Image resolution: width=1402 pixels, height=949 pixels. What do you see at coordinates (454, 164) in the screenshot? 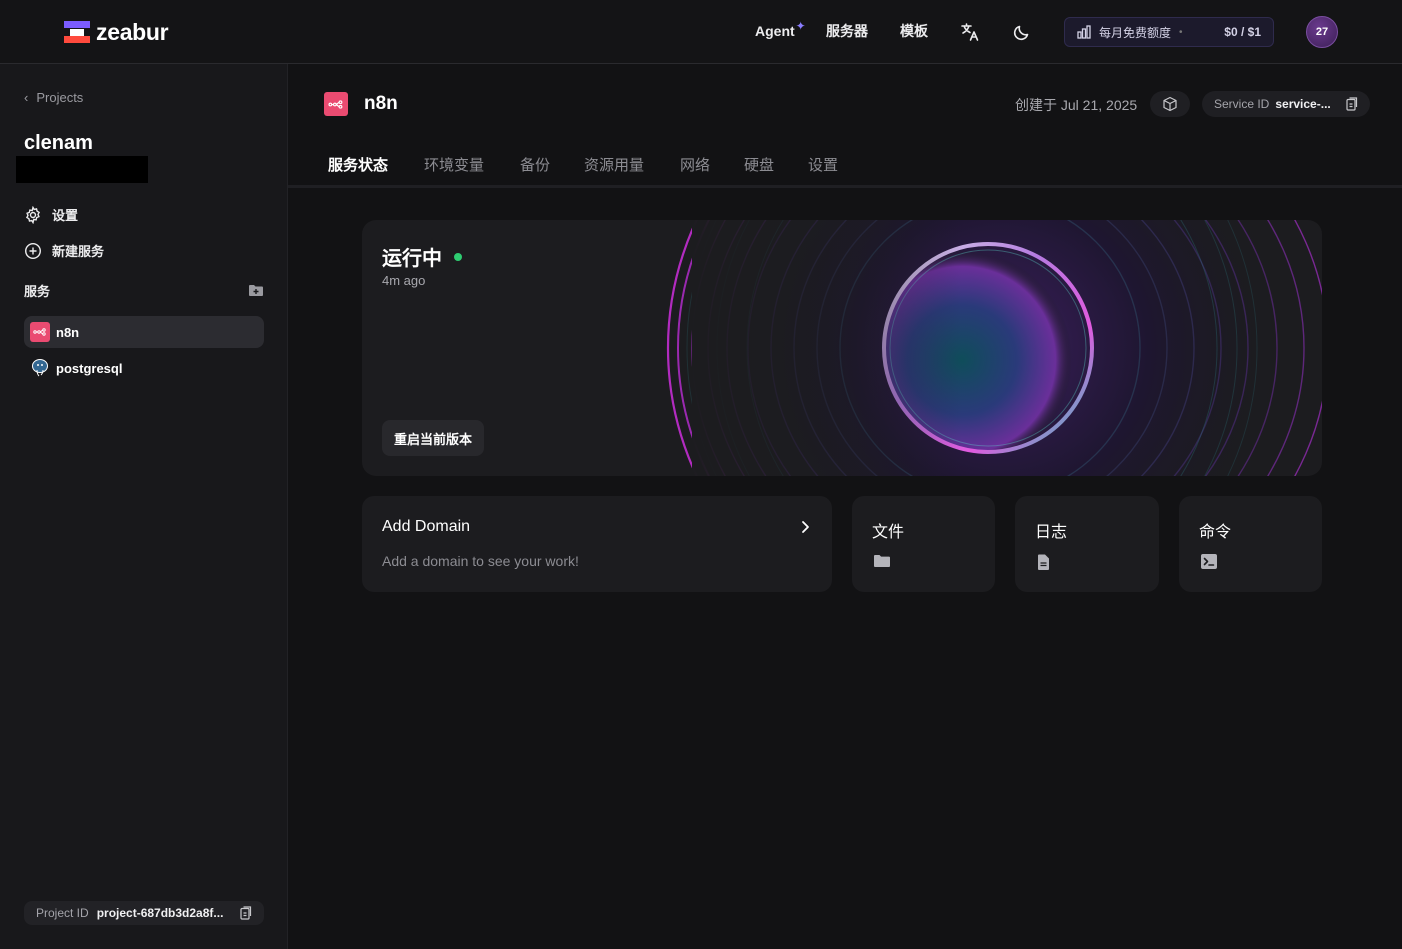
I see `tab-env-vars: 环境变量` at bounding box center [454, 164].